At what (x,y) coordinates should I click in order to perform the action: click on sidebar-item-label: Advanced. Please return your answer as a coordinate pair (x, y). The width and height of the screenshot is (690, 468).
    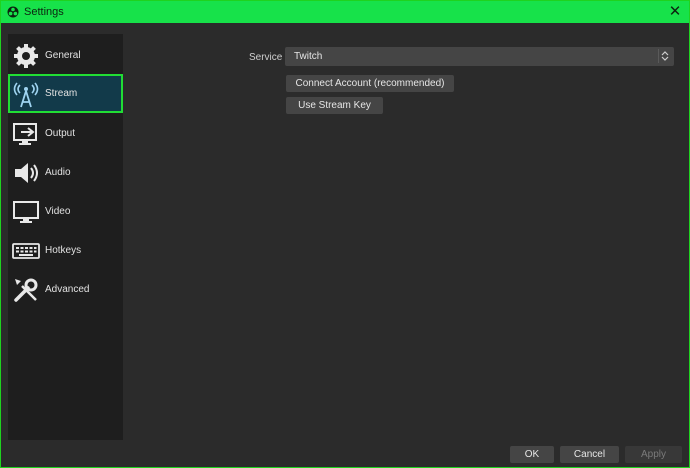
    Looking at the image, I should click on (67, 289).